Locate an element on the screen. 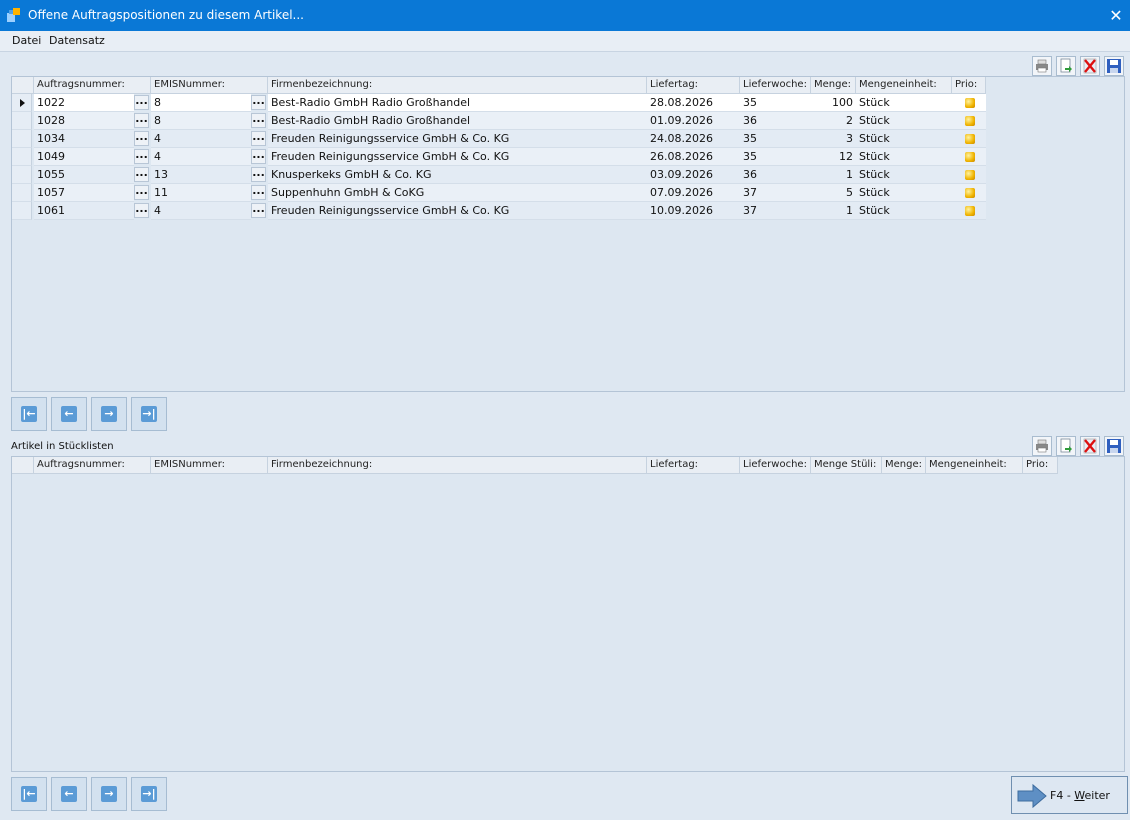  grid2-last-button: →| is located at coordinates (149, 794).